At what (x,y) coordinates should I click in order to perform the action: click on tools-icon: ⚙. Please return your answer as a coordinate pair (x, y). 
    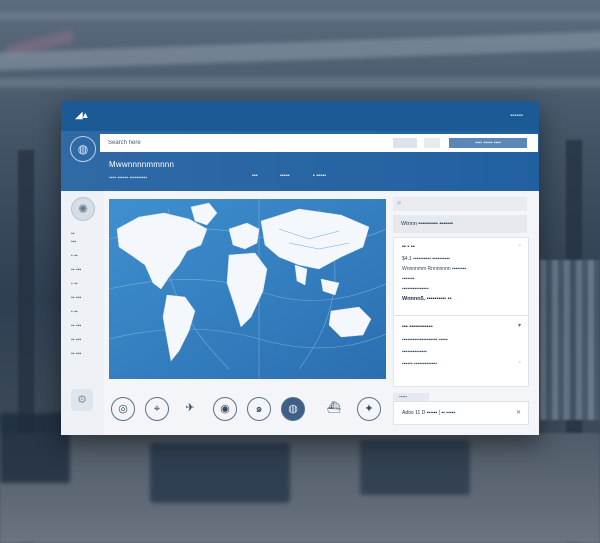
    Looking at the image, I should click on (82, 400).